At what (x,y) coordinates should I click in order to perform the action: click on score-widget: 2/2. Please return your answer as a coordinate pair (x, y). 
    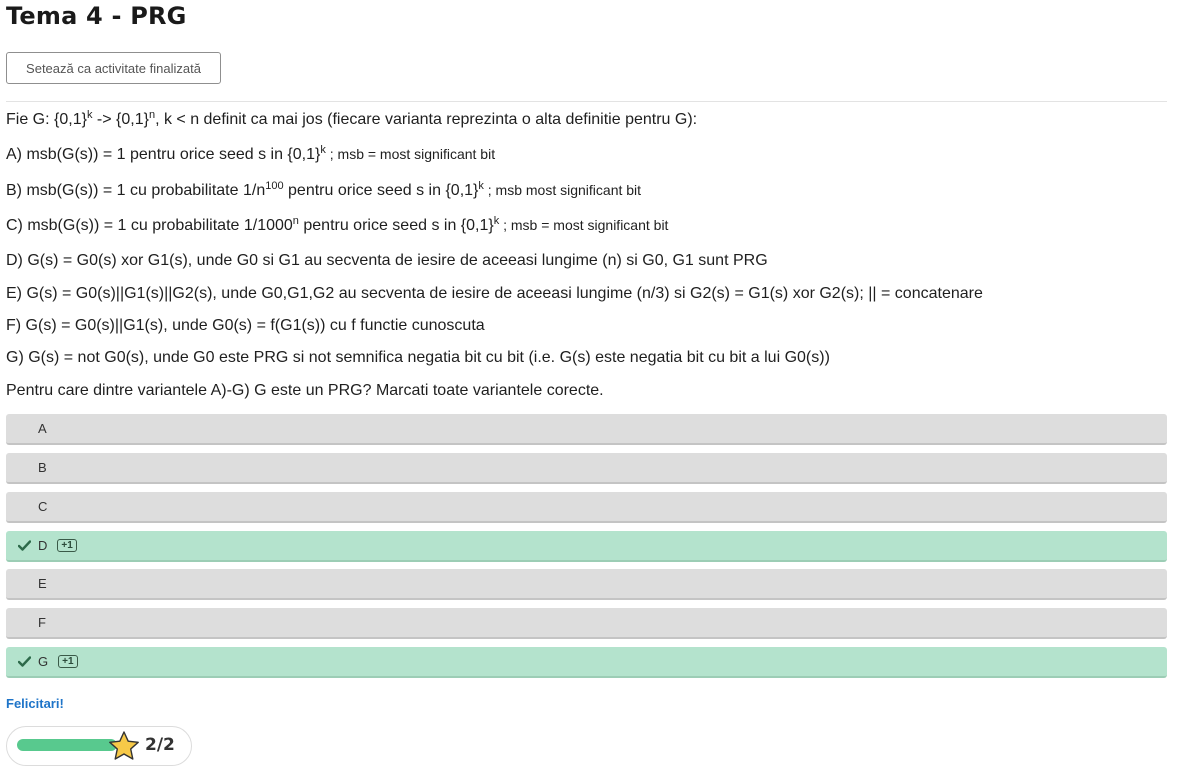
    Looking at the image, I should click on (99, 746).